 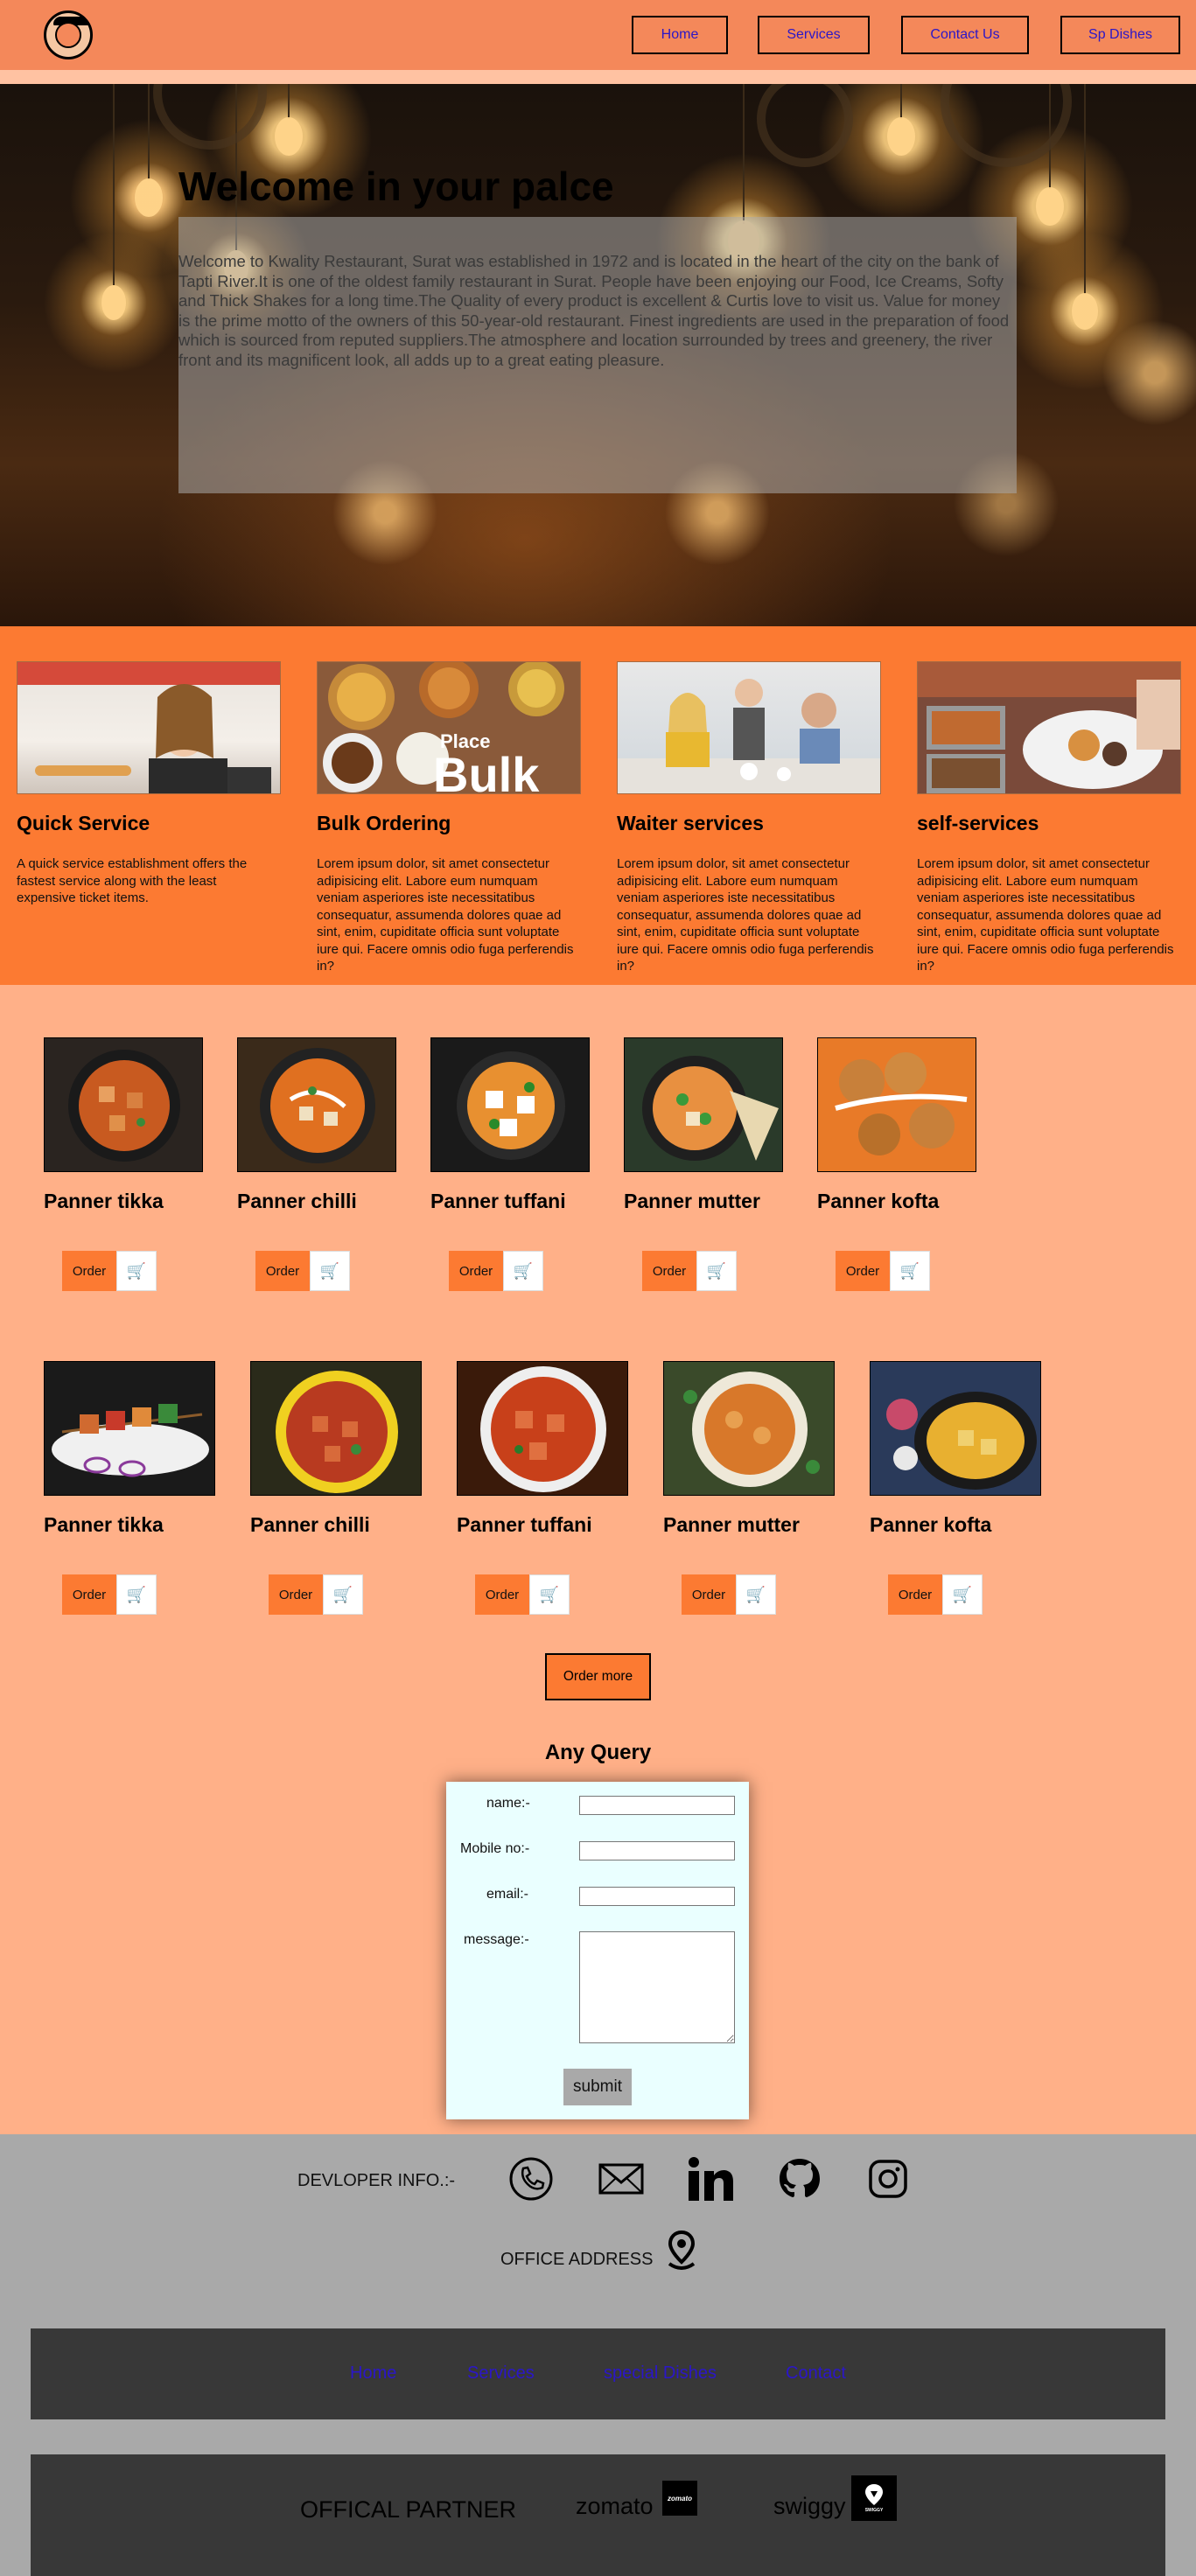 I want to click on footer-link-home: Home, so click(x=373, y=2373).